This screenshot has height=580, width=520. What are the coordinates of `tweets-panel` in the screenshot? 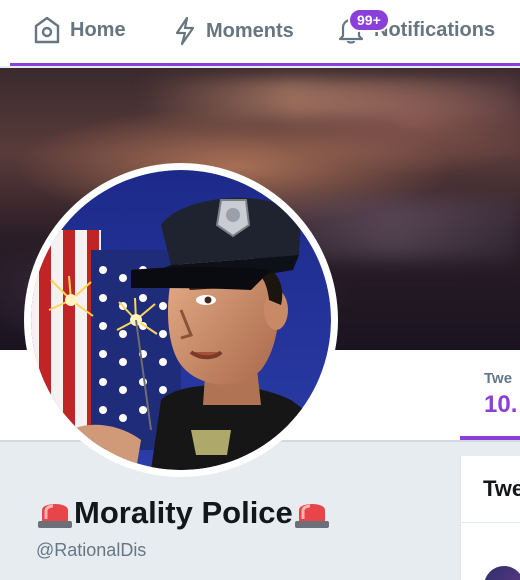 It's located at (490, 518).